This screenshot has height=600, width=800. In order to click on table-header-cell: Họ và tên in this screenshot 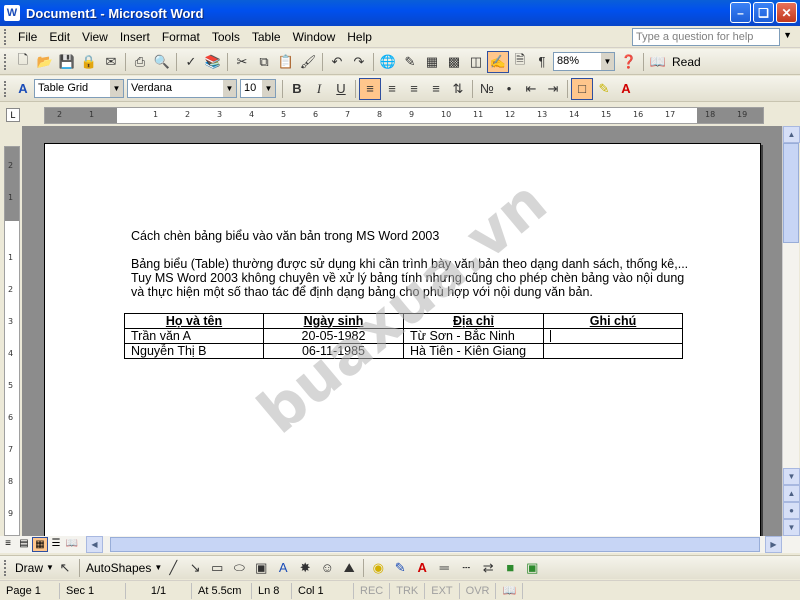, I will do `click(194, 321)`.